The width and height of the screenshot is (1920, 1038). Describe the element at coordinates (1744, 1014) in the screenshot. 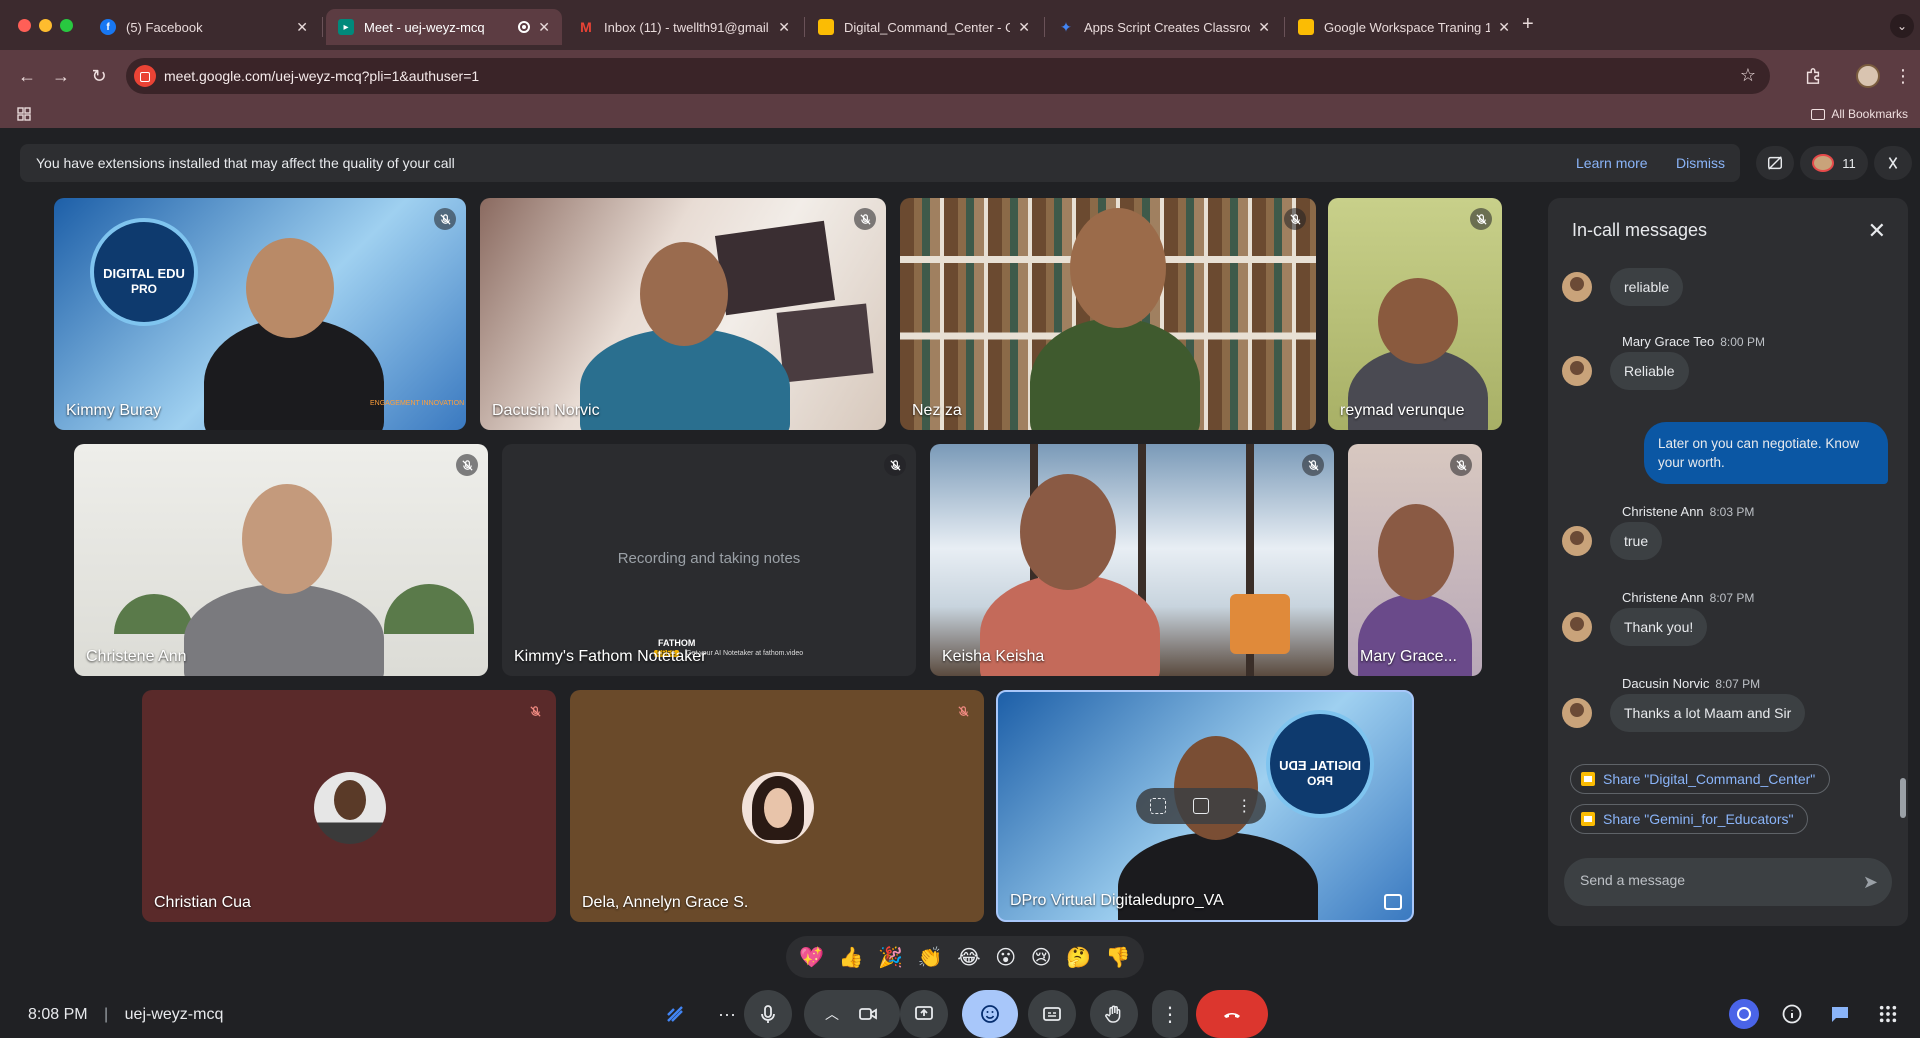

I see `meeting-tools-icon` at that location.